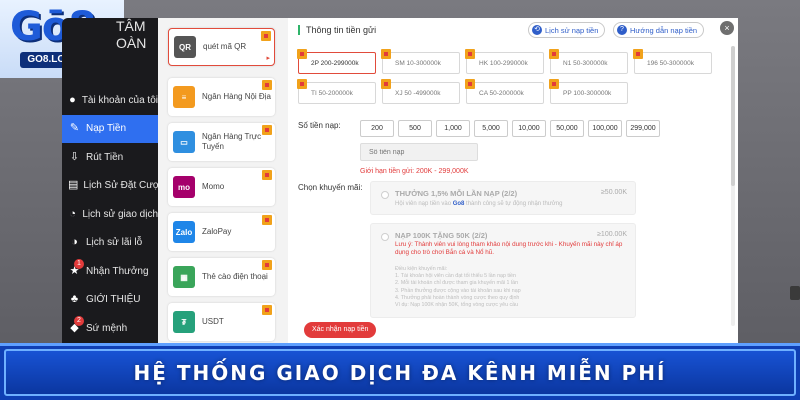 This screenshot has height=400, width=800. Describe the element at coordinates (588, 91) in the screenshot. I see `deposit-channel: PP 100-300000k` at that location.